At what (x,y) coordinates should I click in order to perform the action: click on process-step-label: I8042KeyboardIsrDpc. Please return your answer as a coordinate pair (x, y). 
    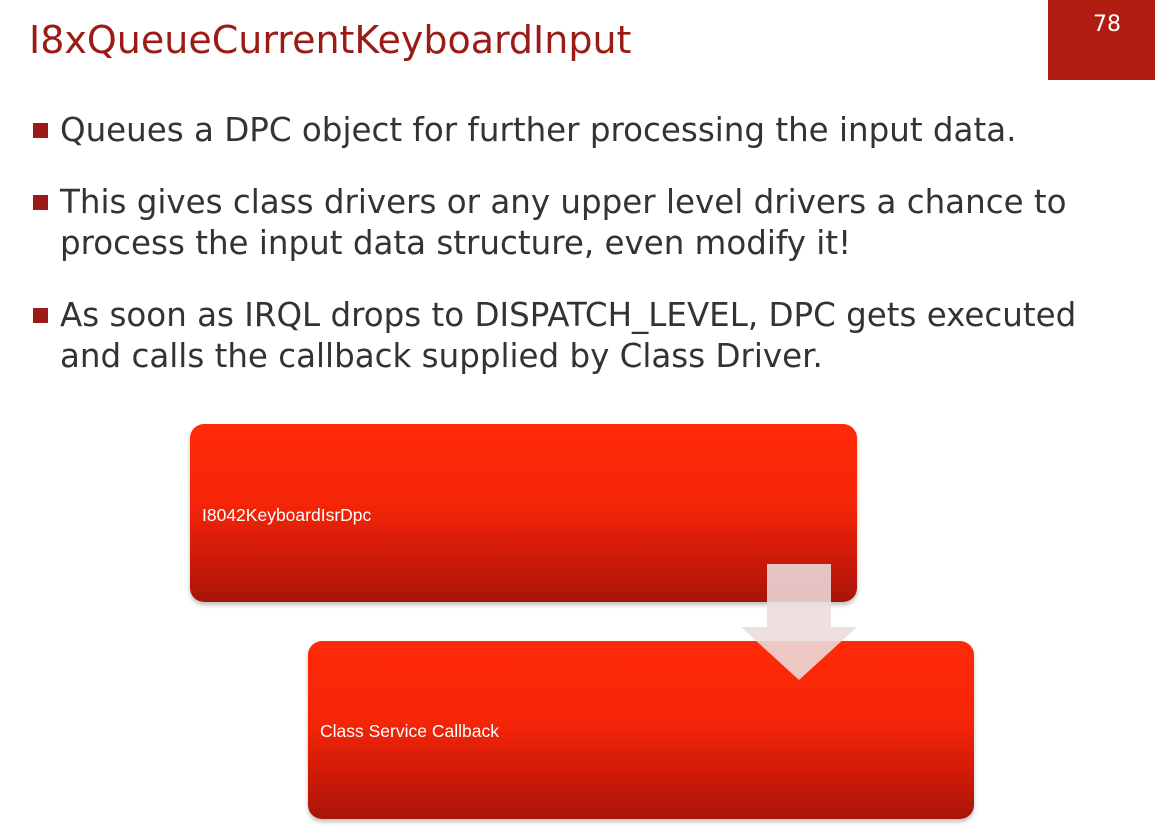
    Looking at the image, I should click on (287, 515).